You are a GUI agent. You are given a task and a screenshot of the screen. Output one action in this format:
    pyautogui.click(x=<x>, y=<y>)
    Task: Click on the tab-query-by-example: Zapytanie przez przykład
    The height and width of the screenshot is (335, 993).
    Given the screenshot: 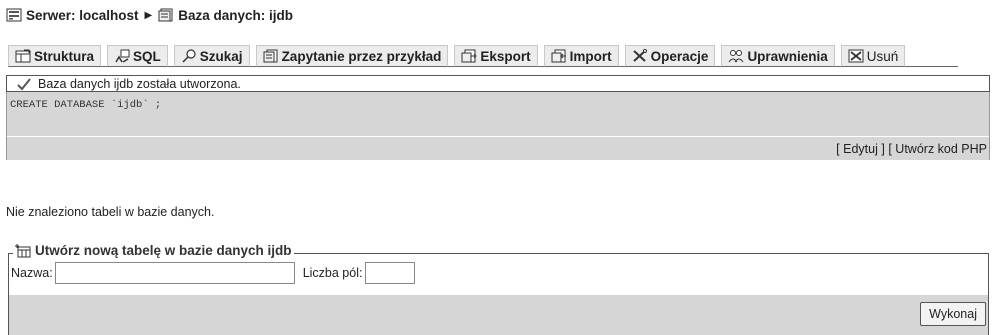 What is the action you would take?
    pyautogui.click(x=352, y=56)
    